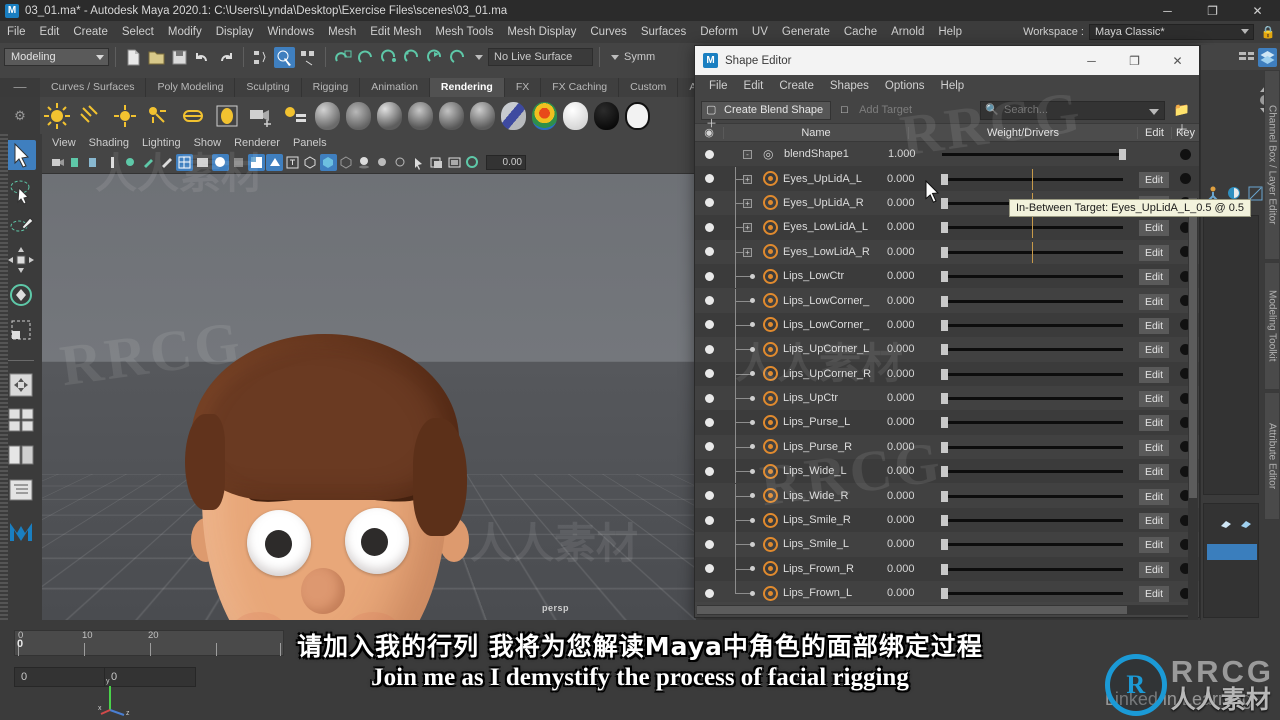  I want to click on table-row: Lips_LowCtr 0.000 Edit, so click(947, 276).